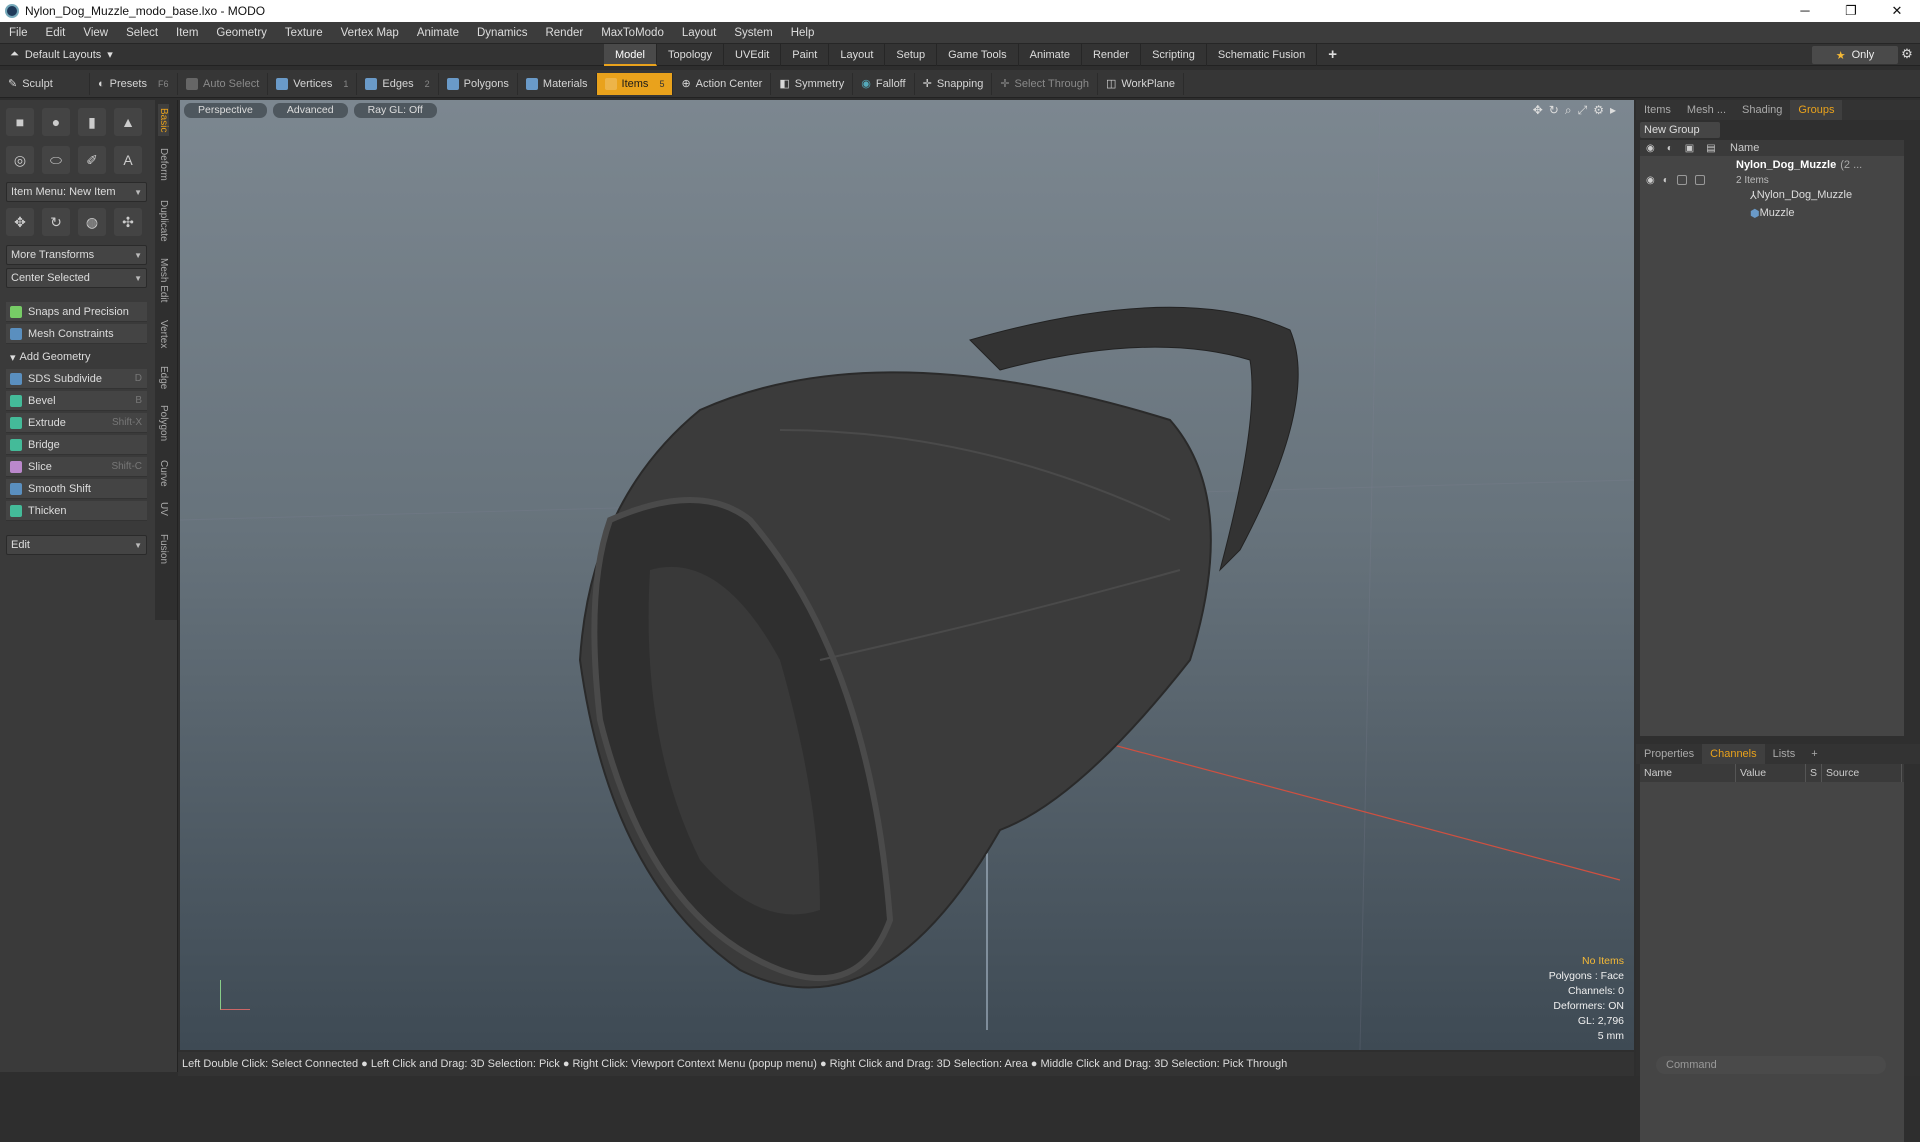 The width and height of the screenshot is (1920, 1142). I want to click on menu-vertex-map: Vertex Map, so click(370, 33).